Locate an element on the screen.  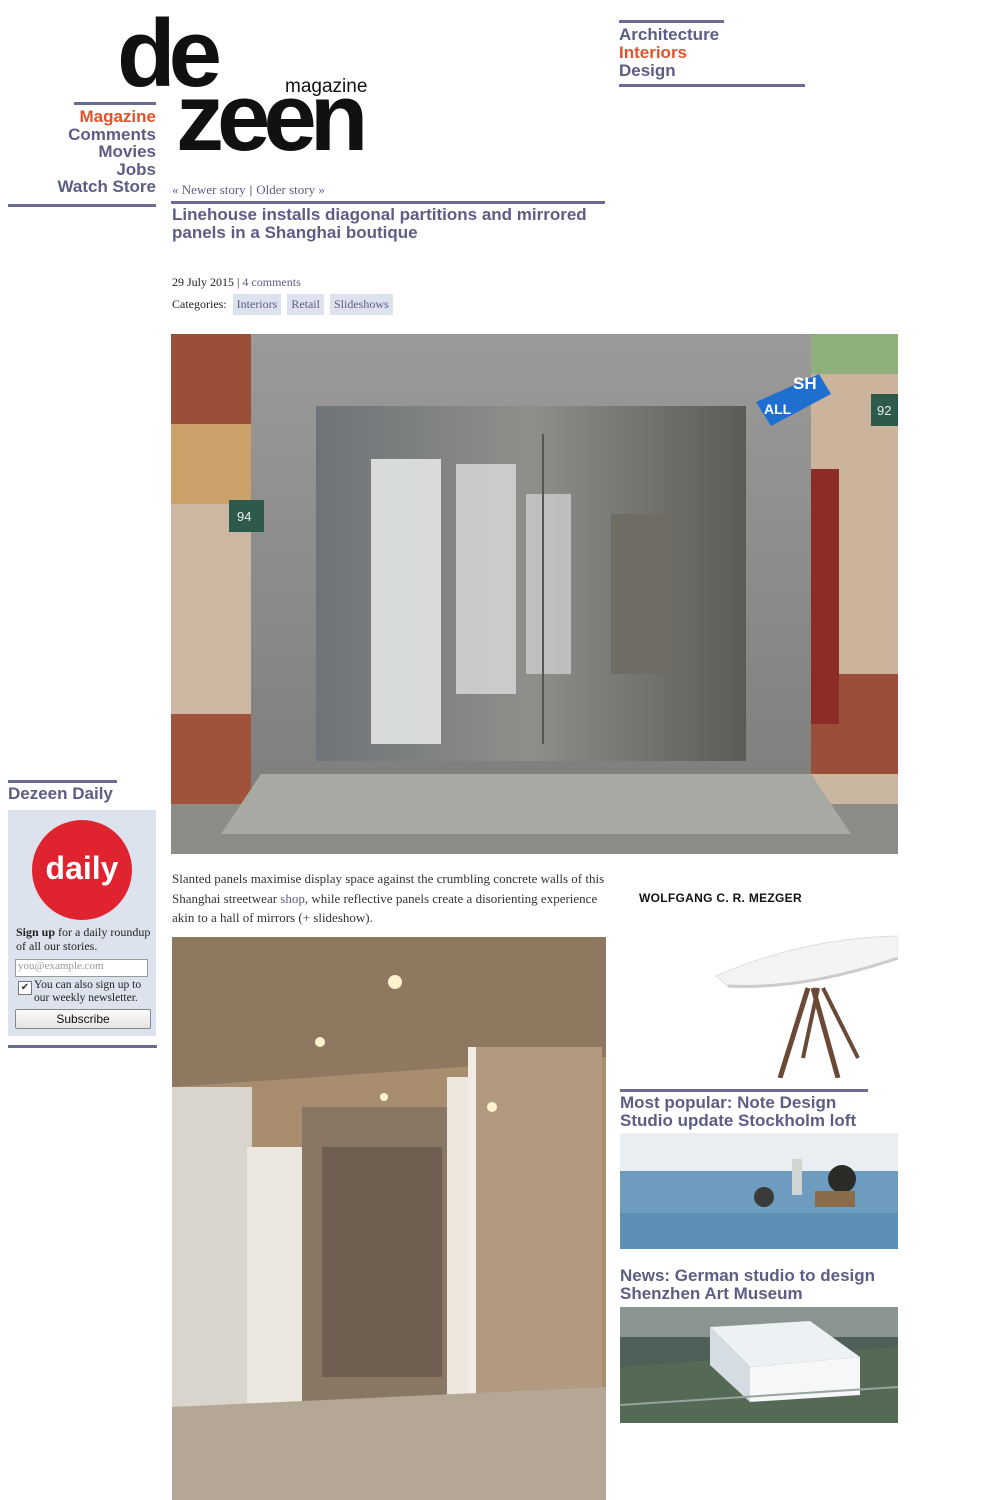
article-meta: 29 July 2015 | 4 comments is located at coordinates (236, 282).